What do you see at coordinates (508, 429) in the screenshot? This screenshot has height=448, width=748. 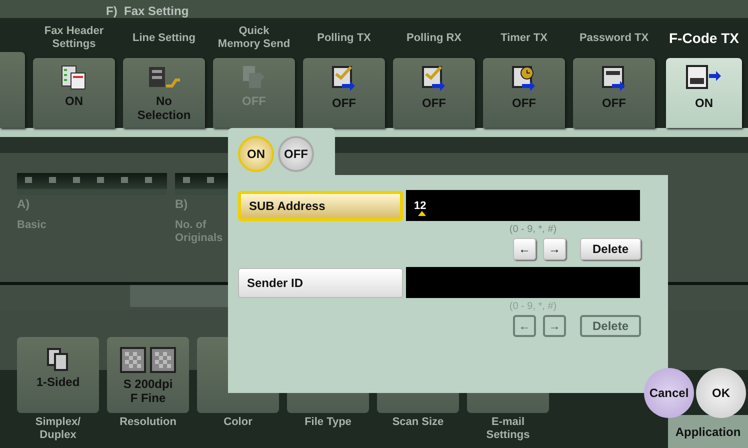 I see `tile-caption: E-mail Settings` at bounding box center [508, 429].